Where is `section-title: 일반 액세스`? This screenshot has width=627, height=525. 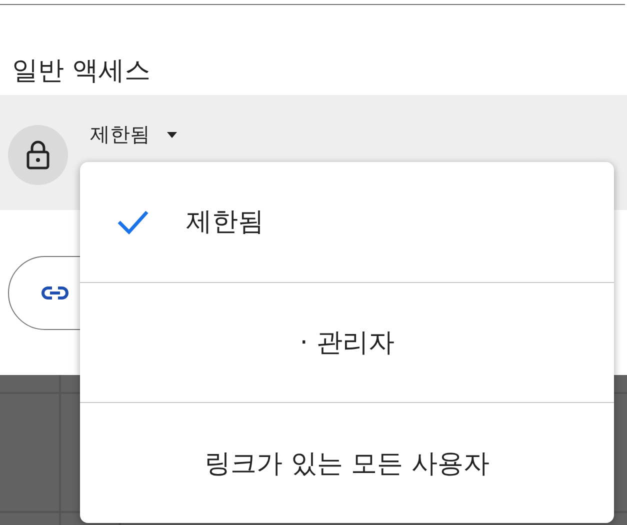
section-title: 일반 액세스 is located at coordinates (81, 71).